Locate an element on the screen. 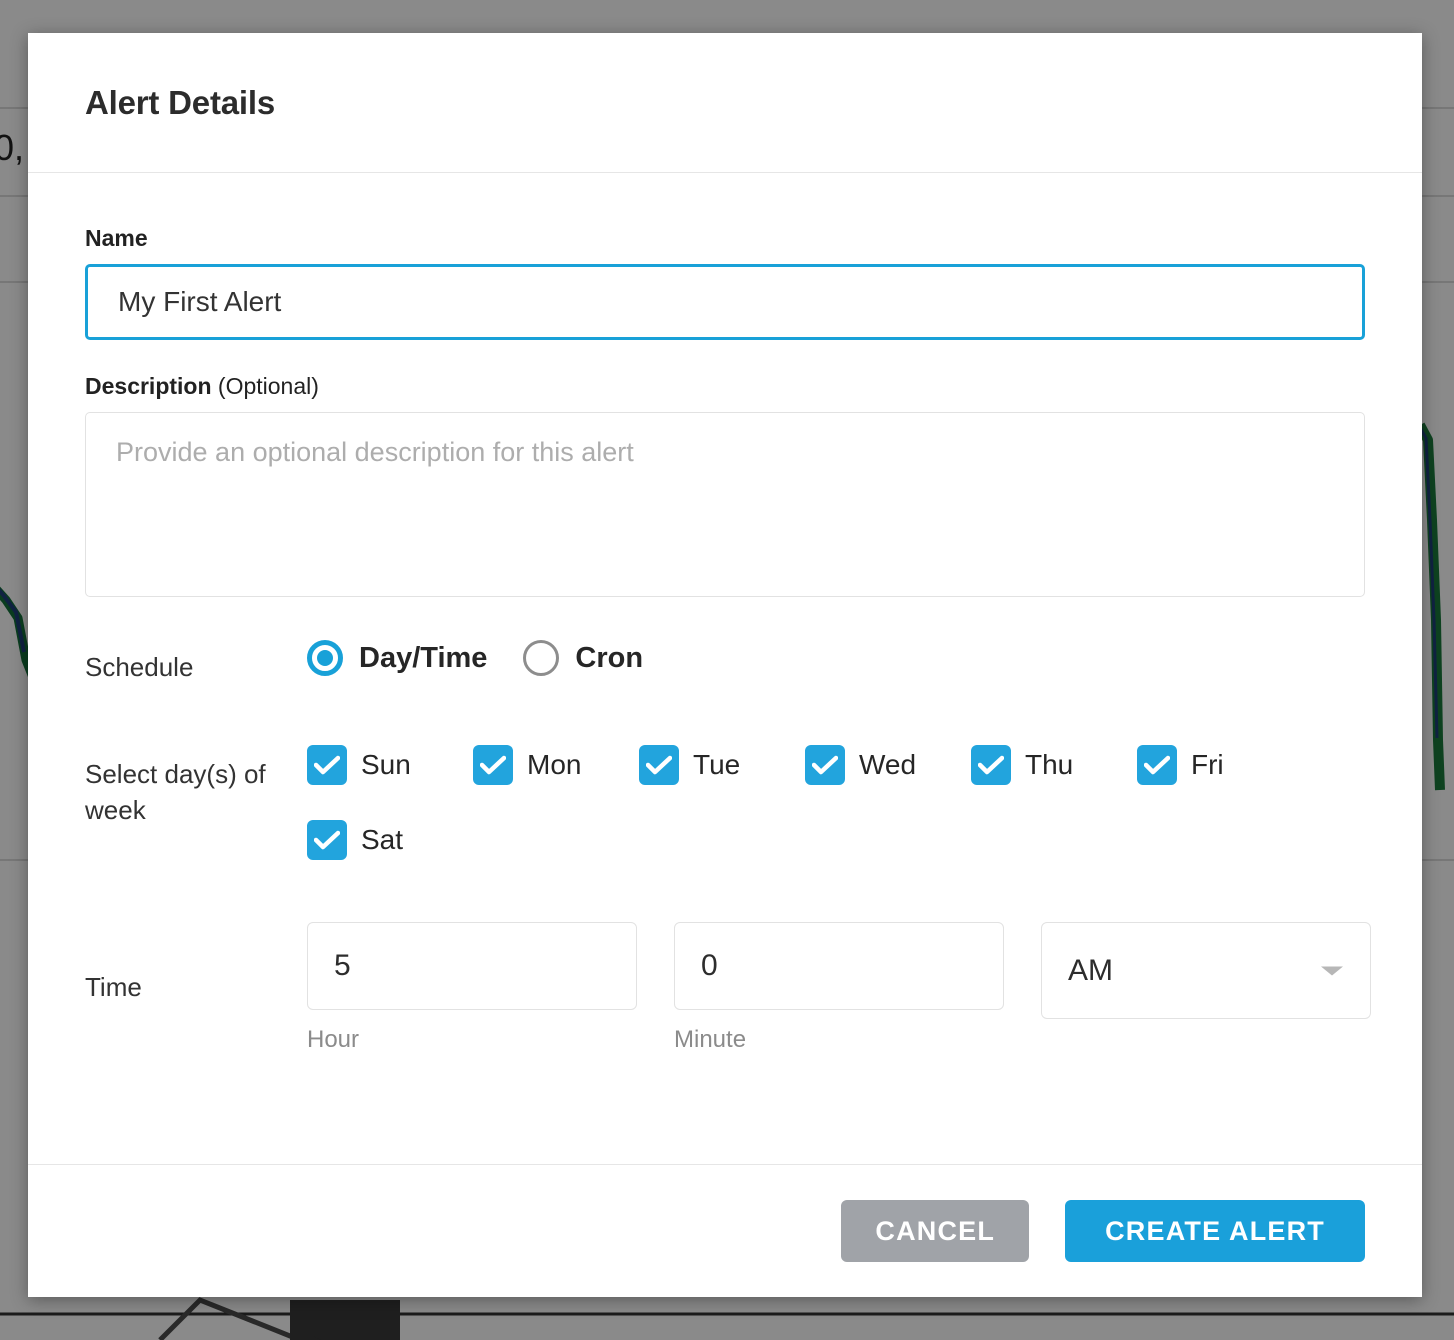 The image size is (1454, 1340). day-checkbox-fri: Fri is located at coordinates (1220, 765).